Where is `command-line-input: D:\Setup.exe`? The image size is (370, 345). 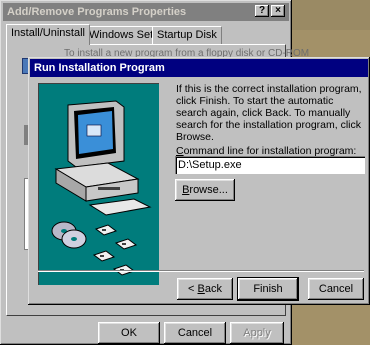
command-line-input: D:\Setup.exe is located at coordinates (270, 165).